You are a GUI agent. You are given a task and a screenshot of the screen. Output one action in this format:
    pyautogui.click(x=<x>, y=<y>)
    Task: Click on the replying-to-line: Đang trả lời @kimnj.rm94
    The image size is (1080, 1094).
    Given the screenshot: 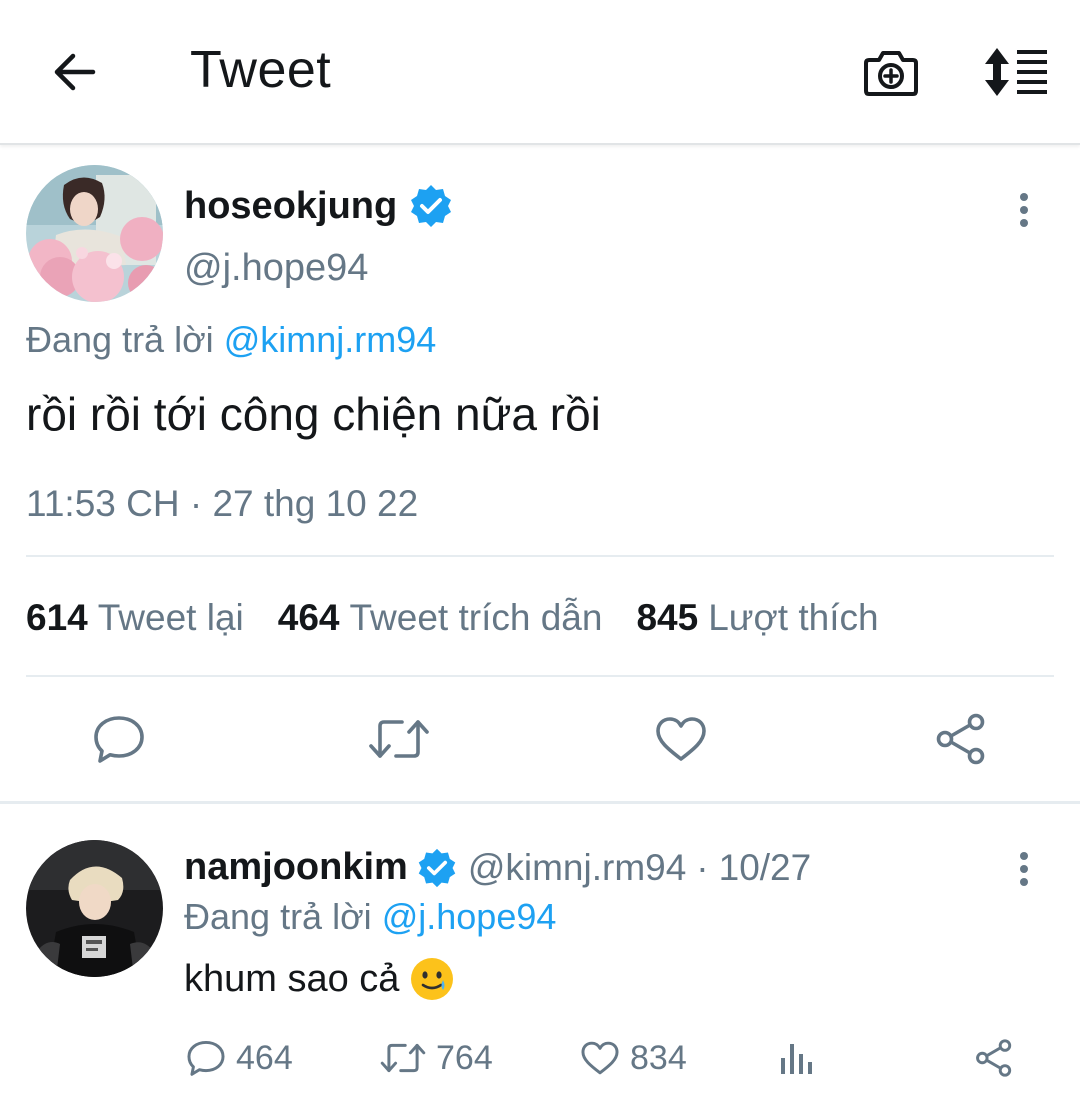 What is the action you would take?
    pyautogui.click(x=231, y=340)
    